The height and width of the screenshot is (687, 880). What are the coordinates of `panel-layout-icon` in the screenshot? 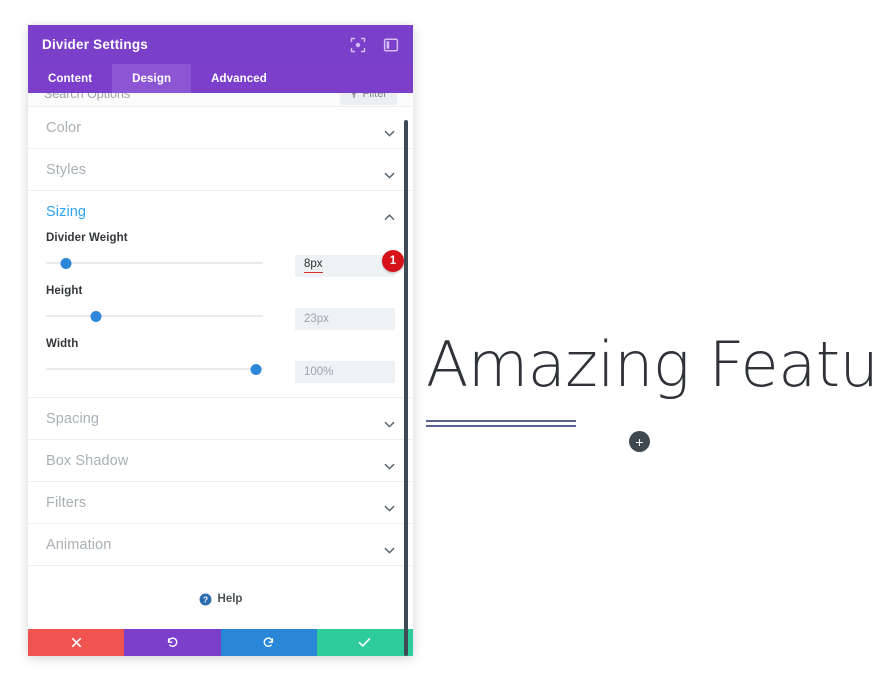 It's located at (391, 45).